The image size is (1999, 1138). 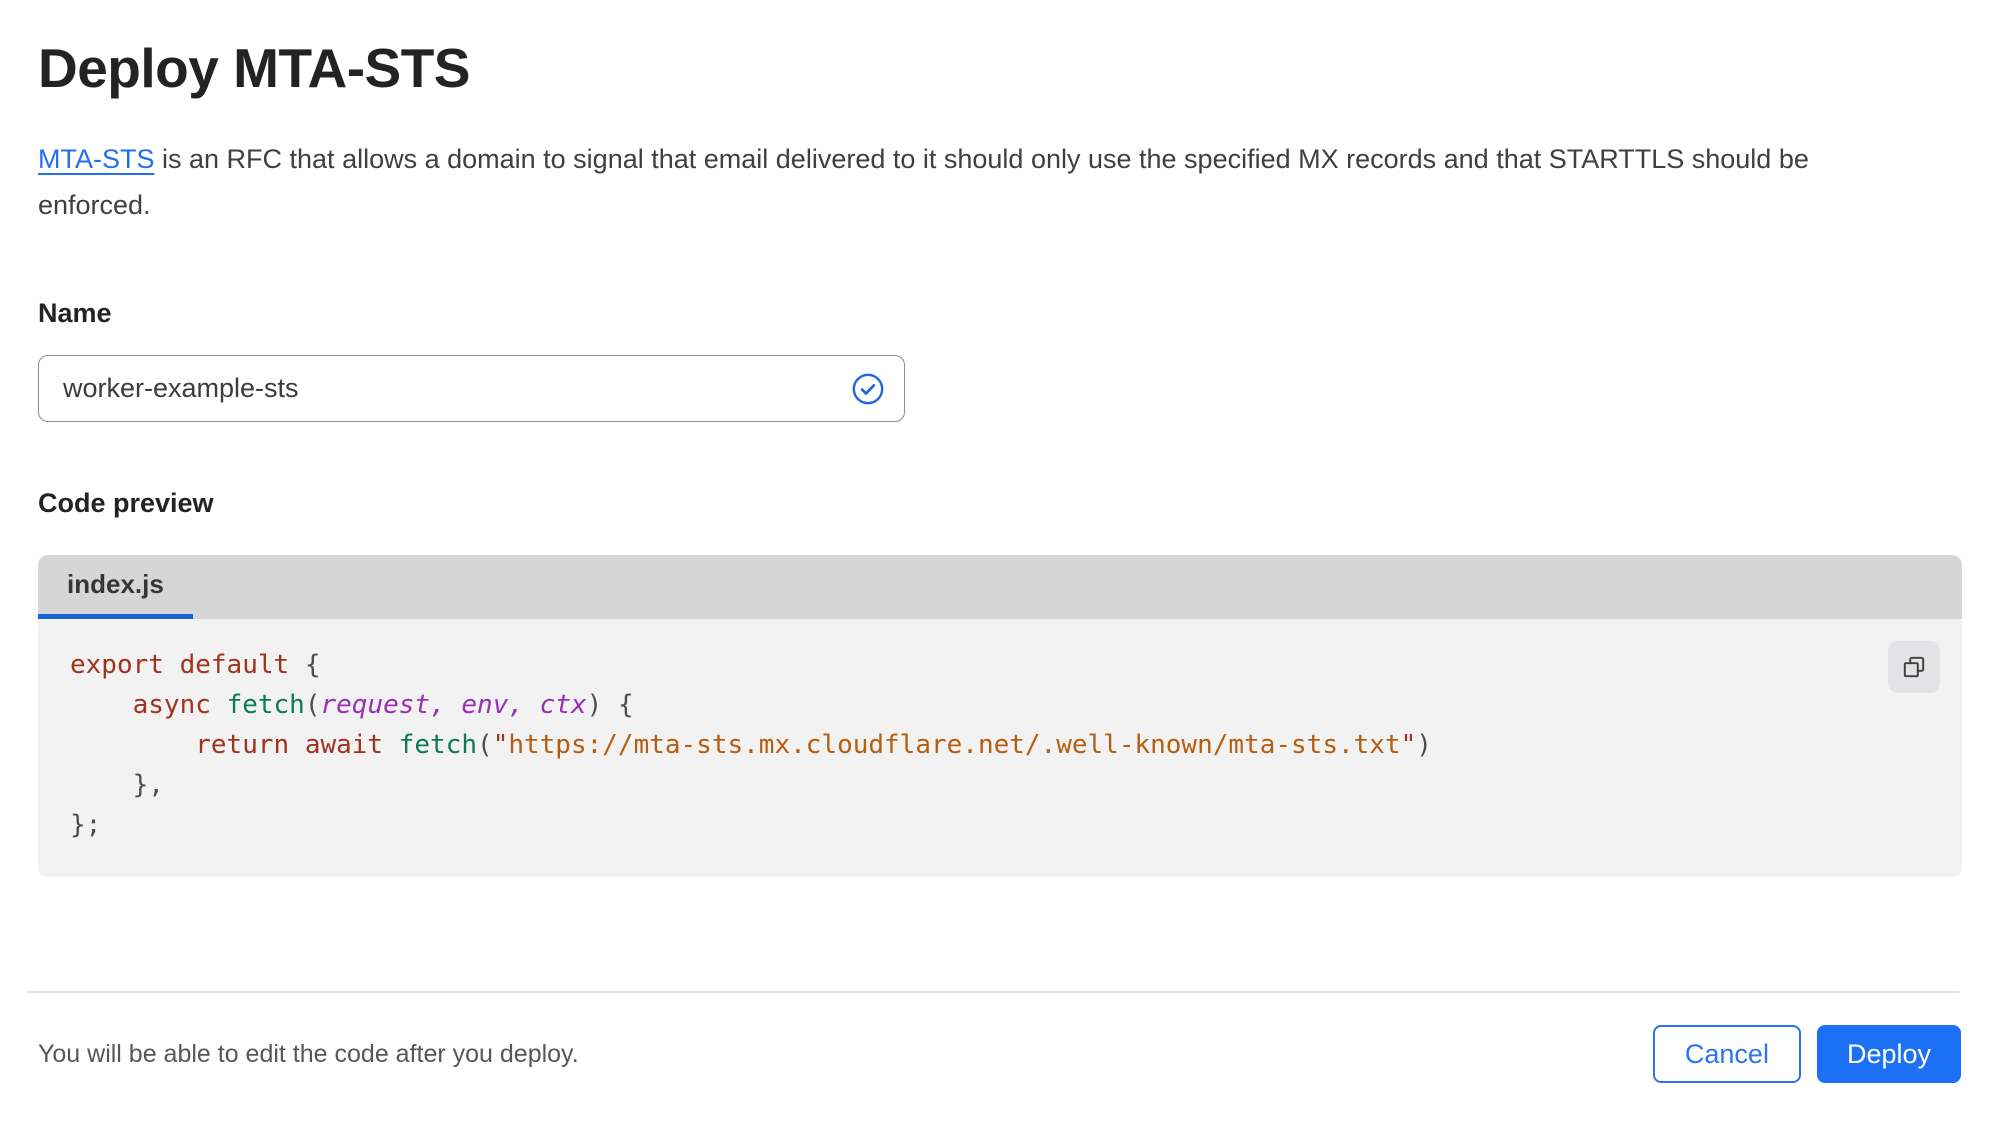 I want to click on mta-sts-link: MTA-STS, so click(x=96, y=159).